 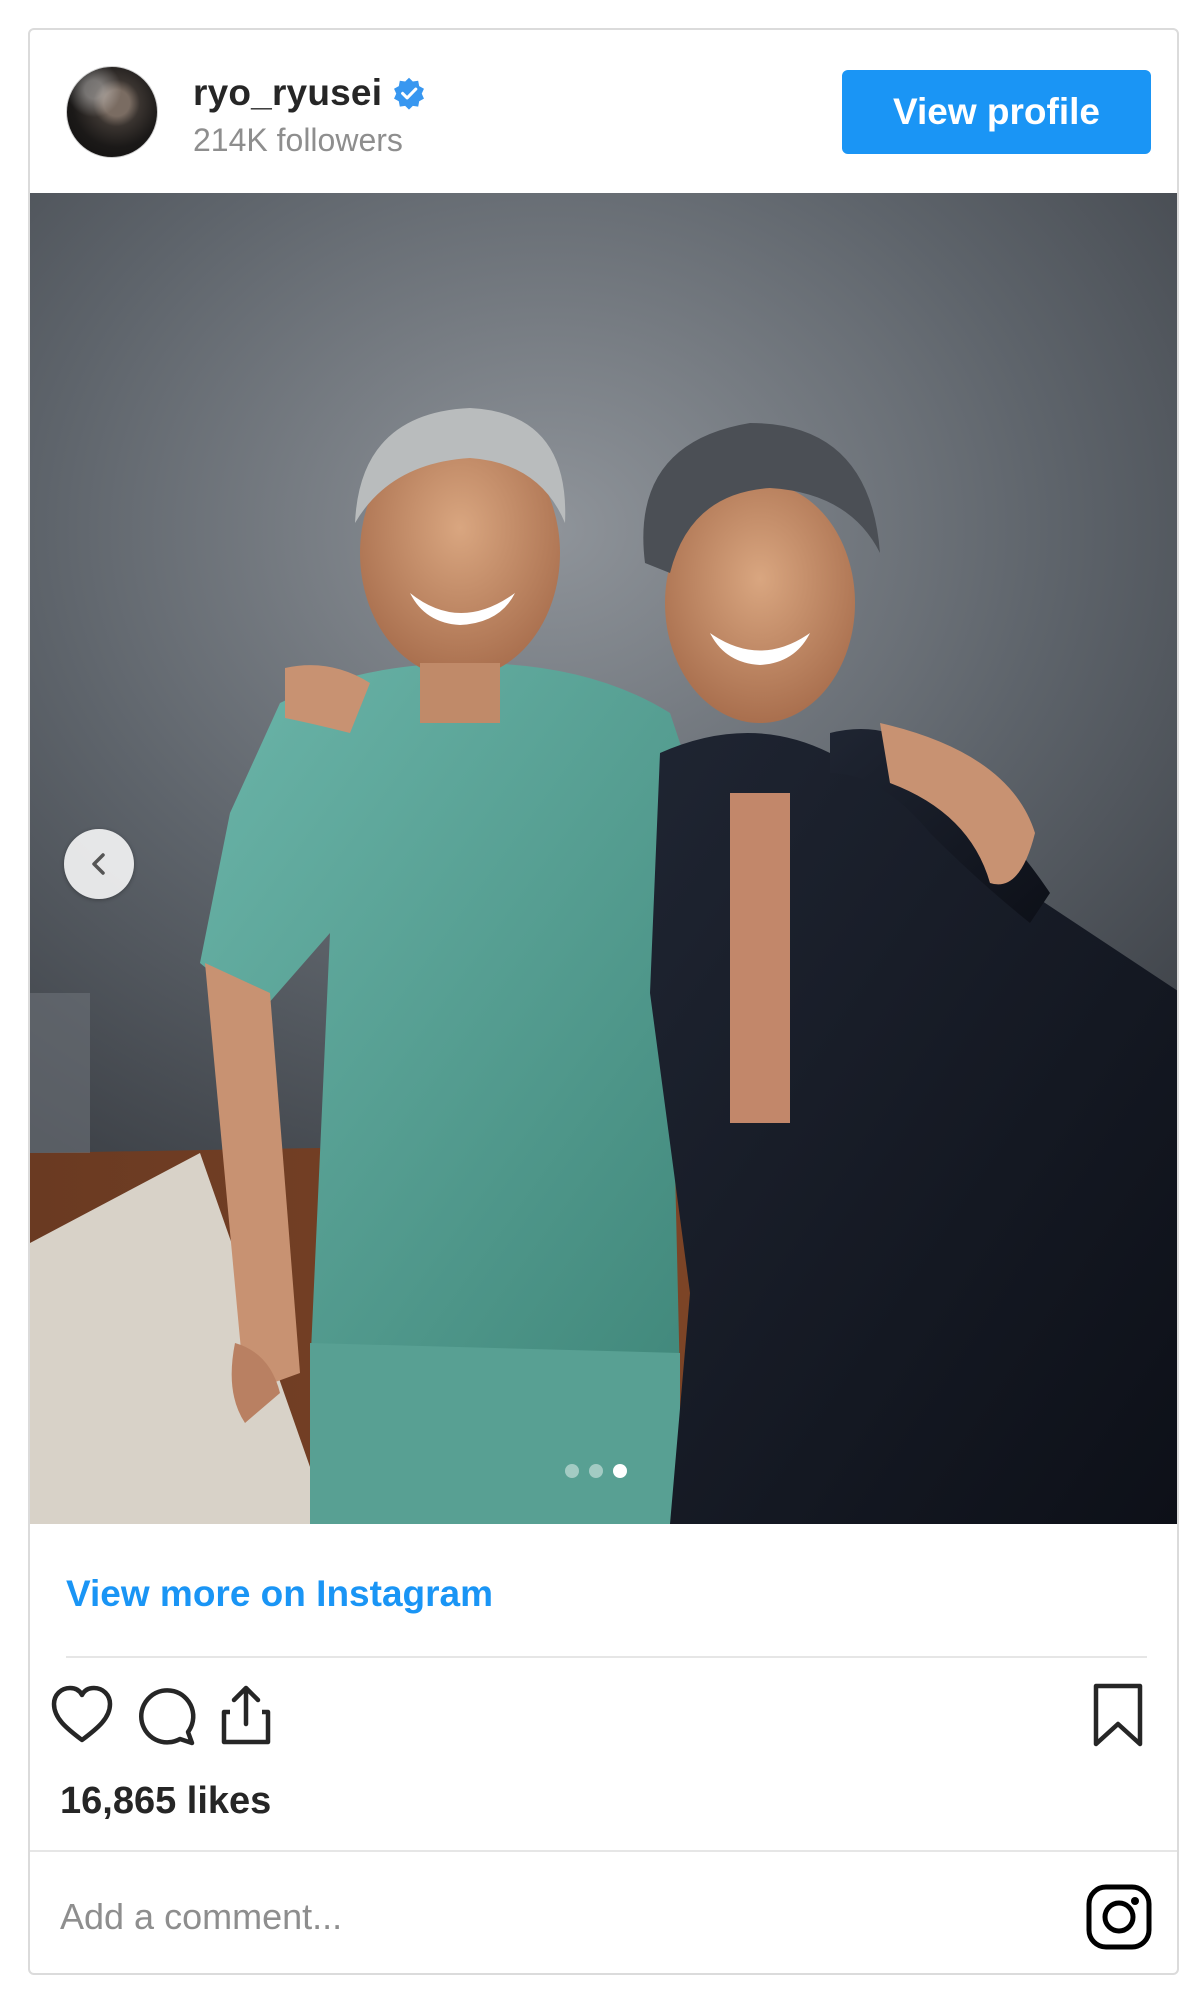 I want to click on share-icon, so click(x=246, y=1716).